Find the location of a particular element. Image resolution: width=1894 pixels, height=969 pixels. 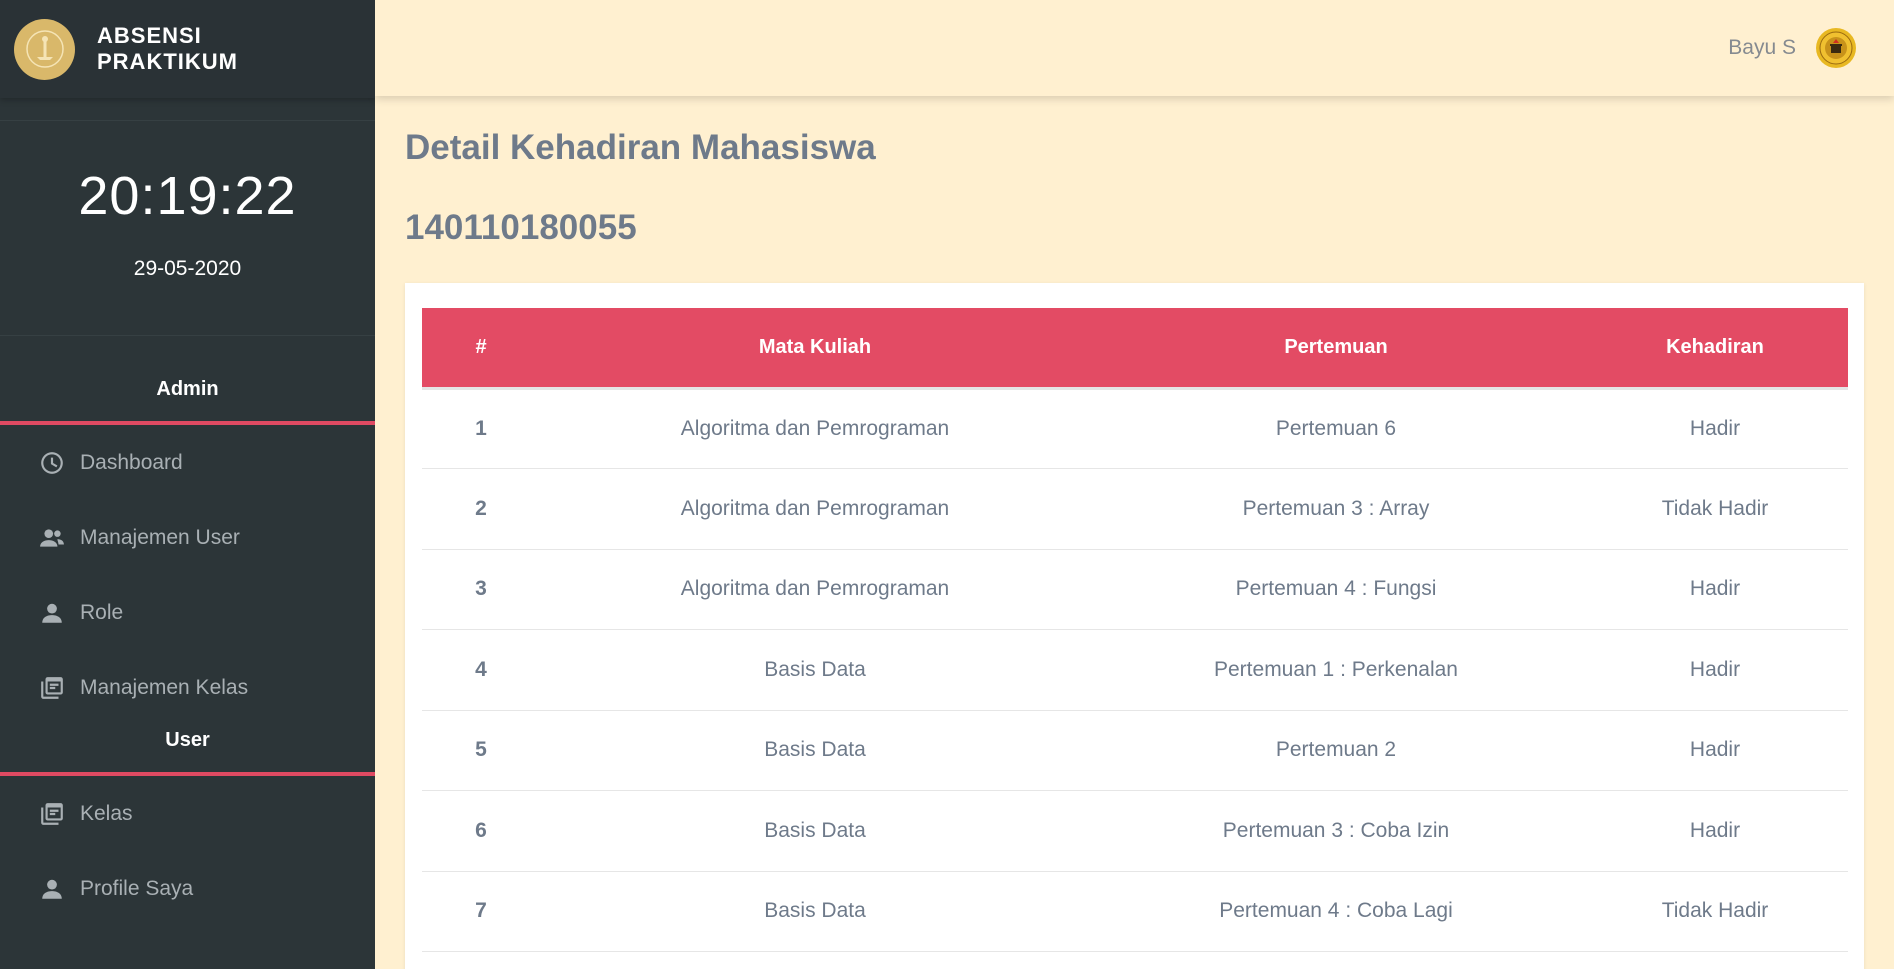

sidebar-item-label: Manajemen User is located at coordinates (160, 537).